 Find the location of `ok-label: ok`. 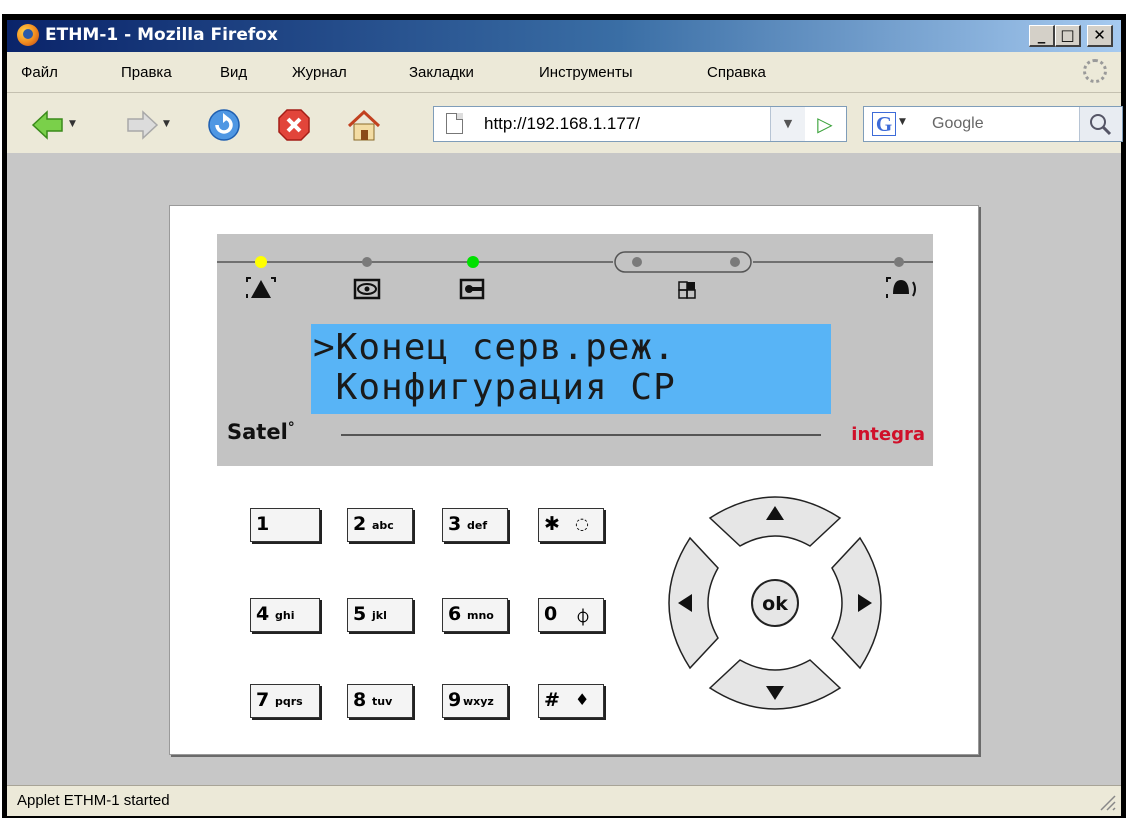

ok-label: ok is located at coordinates (775, 604).